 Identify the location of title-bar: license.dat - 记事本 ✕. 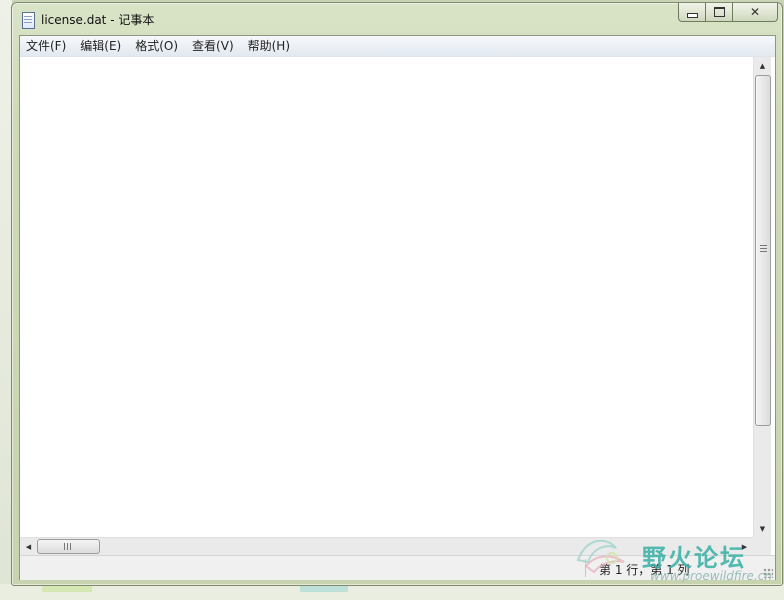
(397, 19).